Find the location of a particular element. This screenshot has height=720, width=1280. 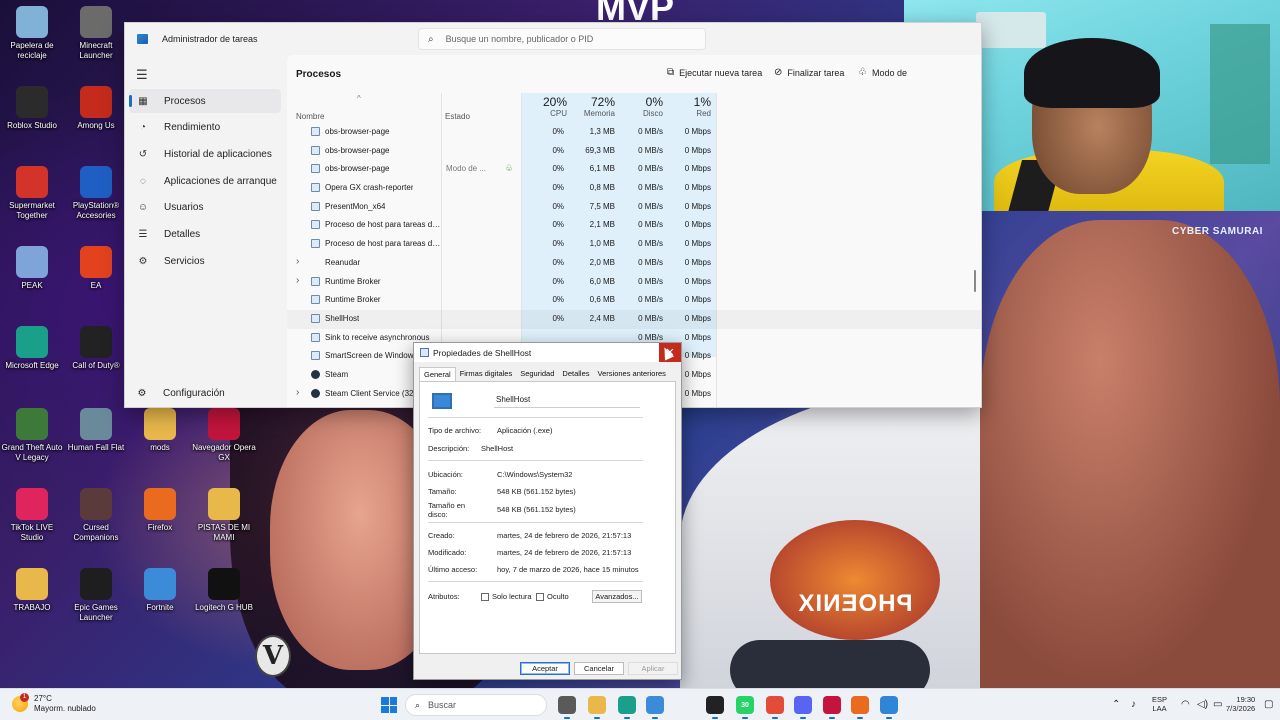

hamburger-menu-icon: ☰ is located at coordinates (142, 75).